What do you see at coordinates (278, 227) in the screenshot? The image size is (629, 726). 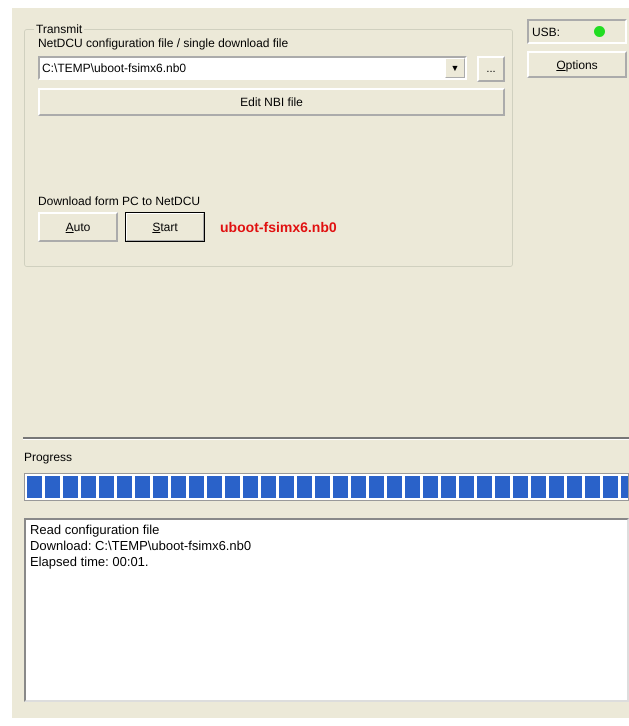 I see `download-filename: uboot-fsimx6.nb0` at bounding box center [278, 227].